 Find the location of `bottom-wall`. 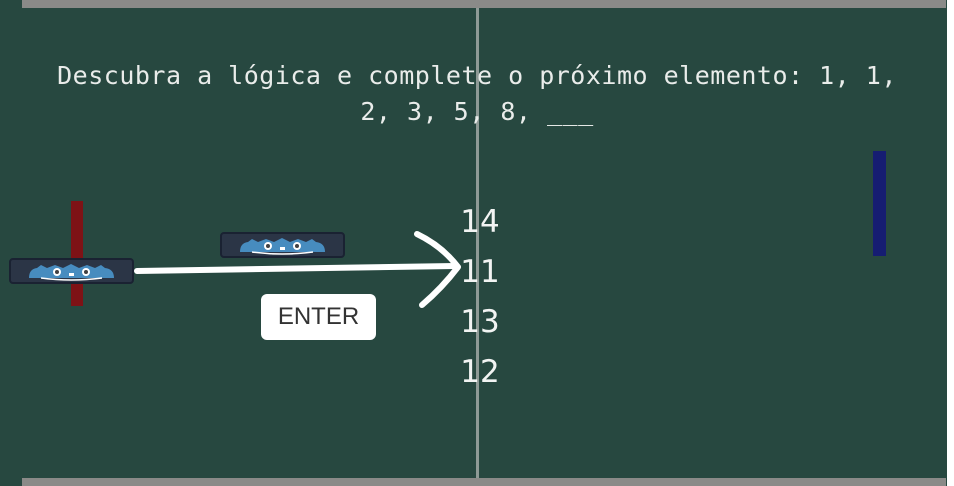

bottom-wall is located at coordinates (484, 482).